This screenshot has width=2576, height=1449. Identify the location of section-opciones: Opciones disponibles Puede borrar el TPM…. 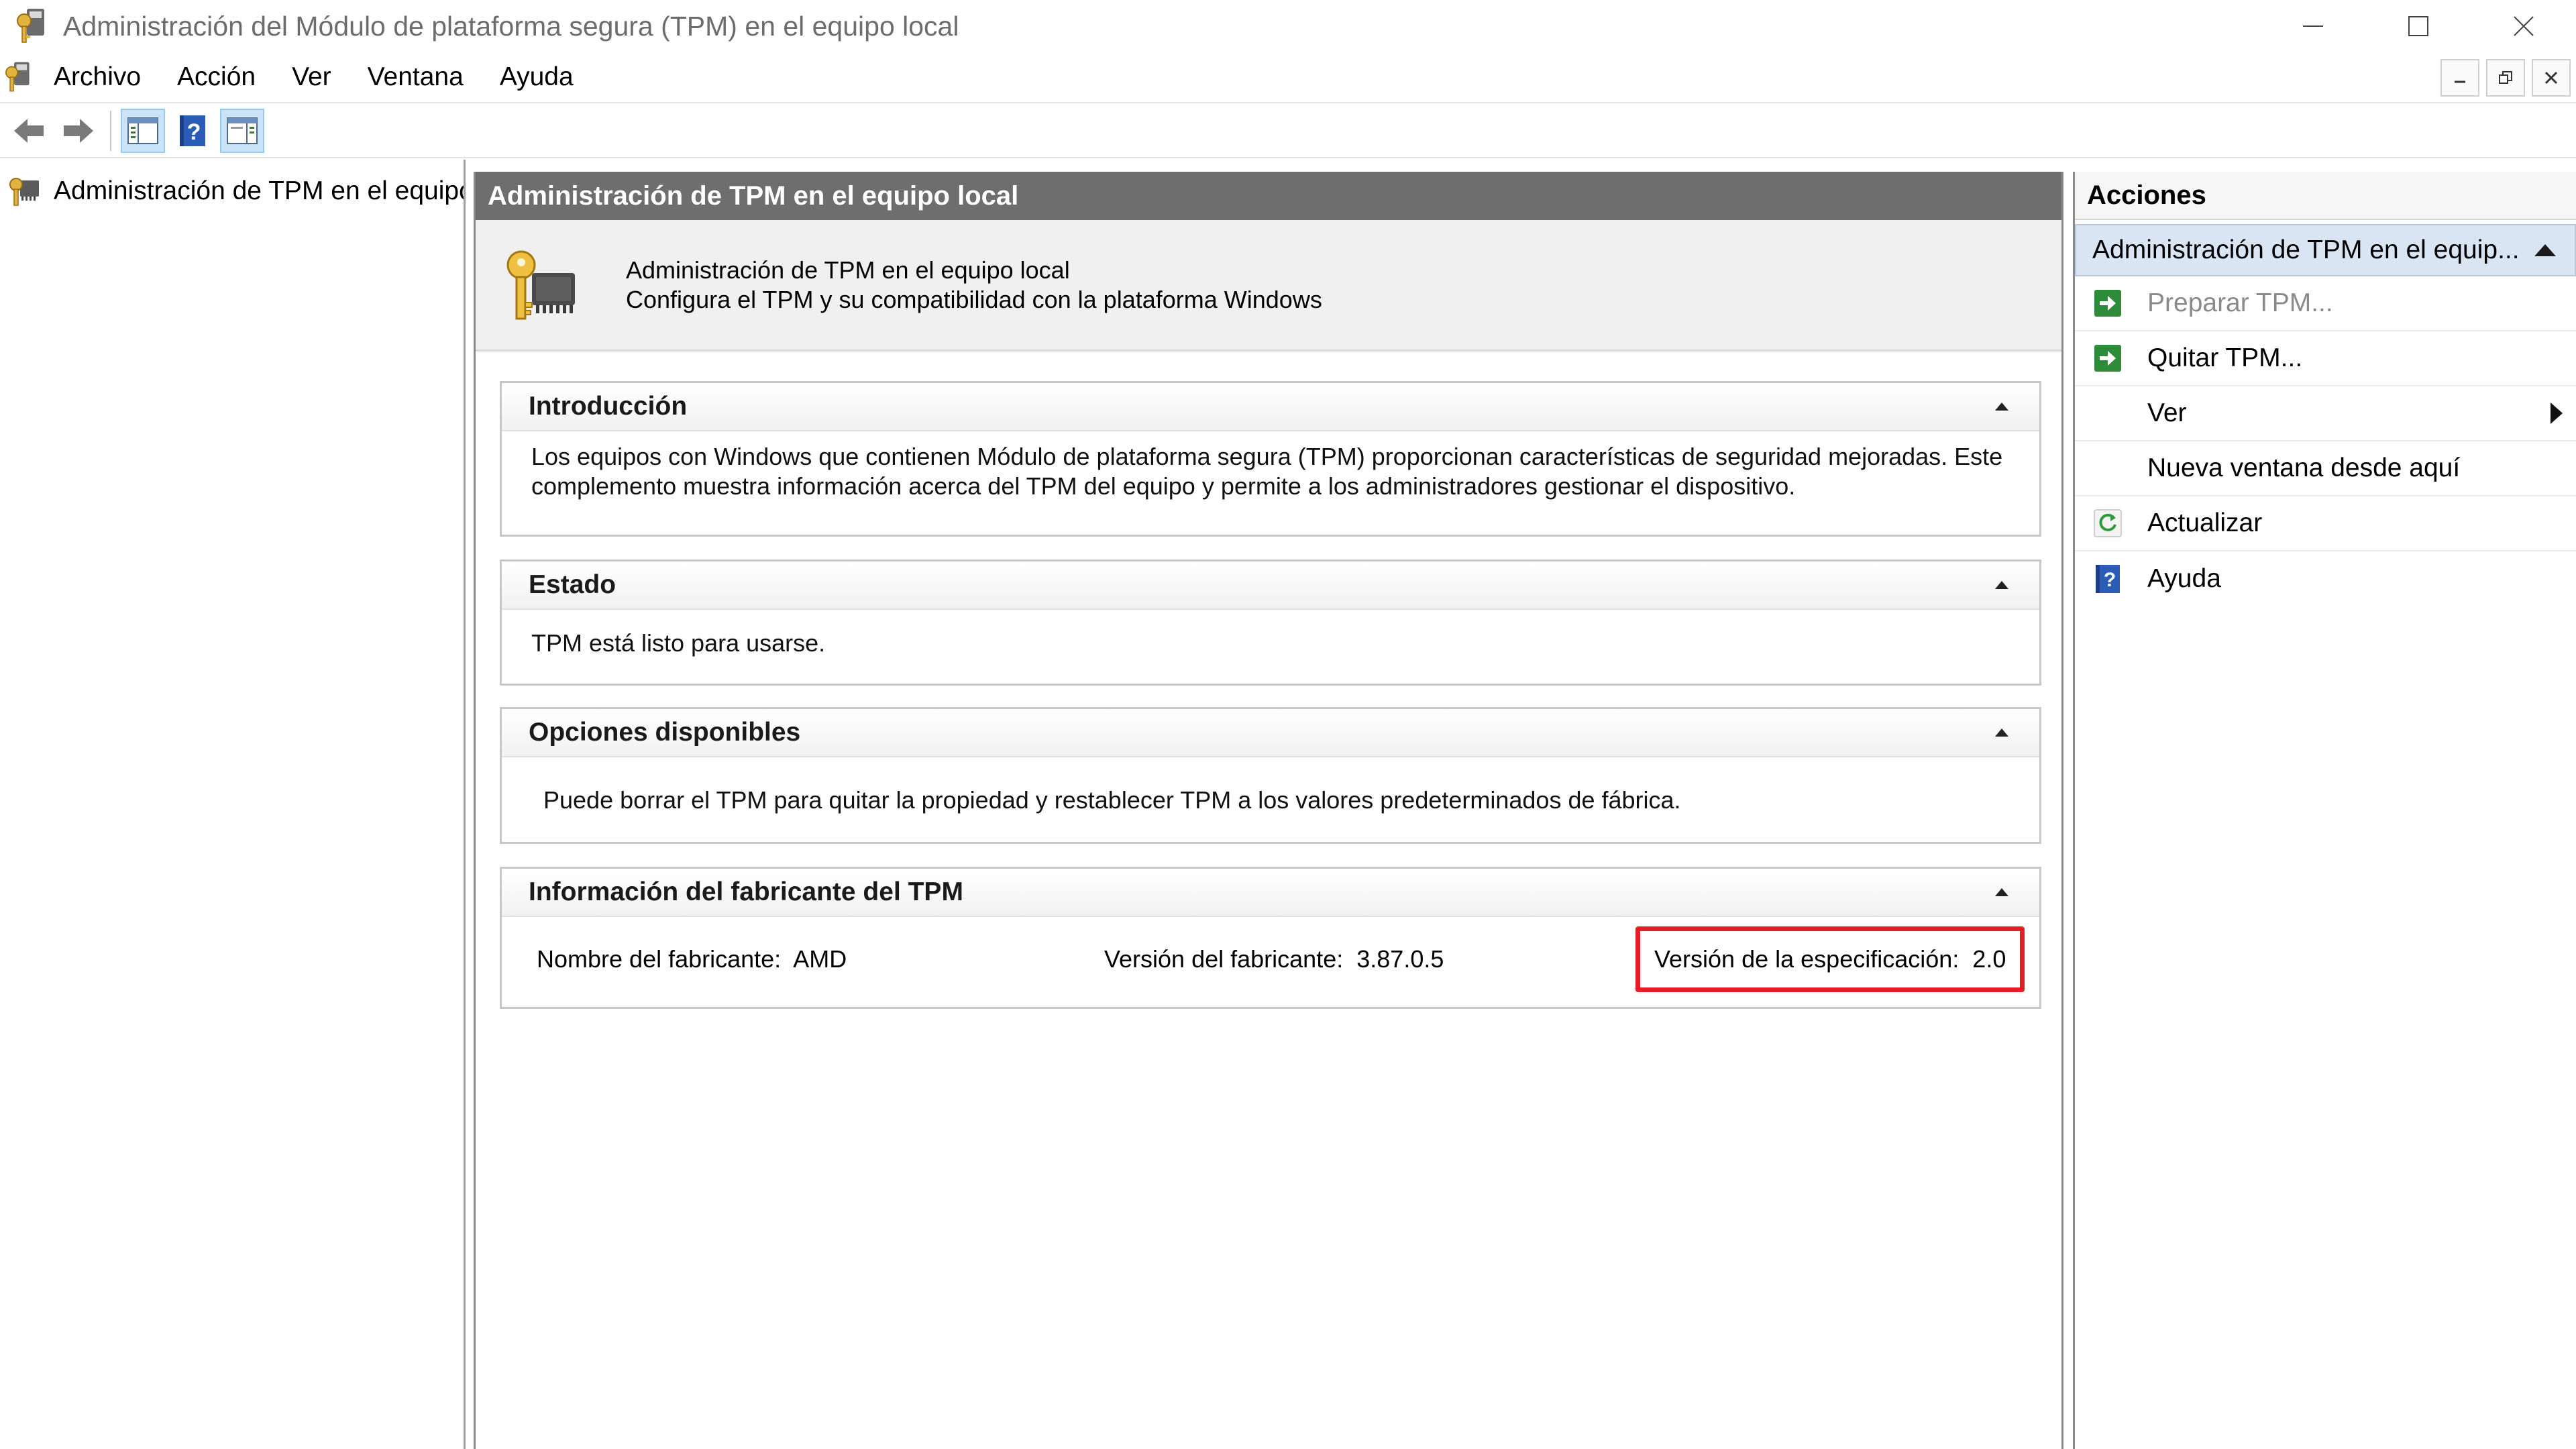
(1270, 775).